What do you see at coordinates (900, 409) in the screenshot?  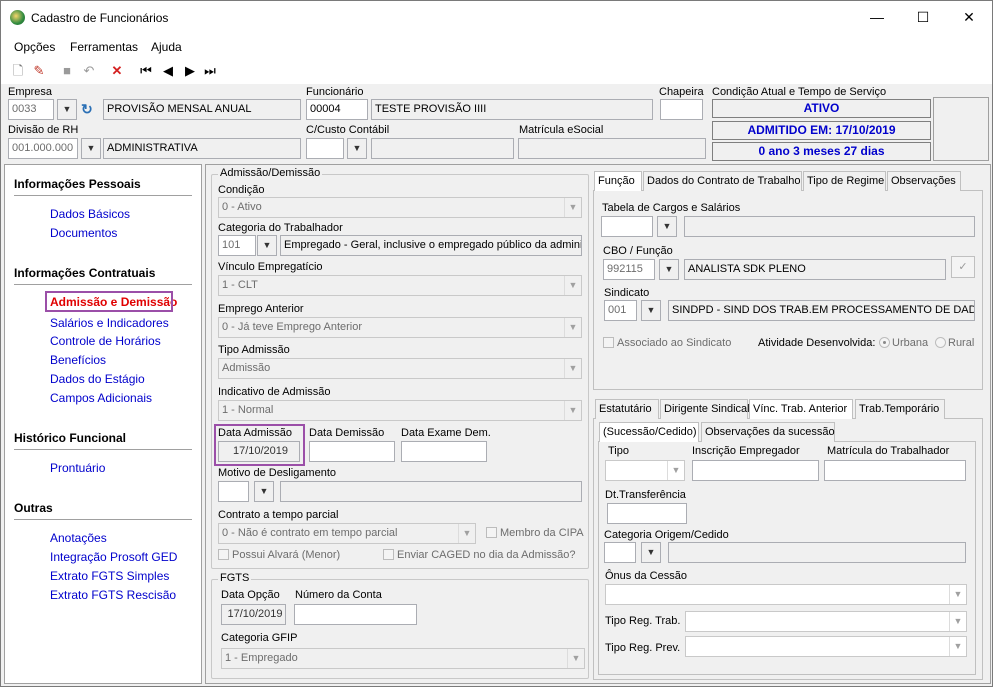 I see `tab-trab-temporario: Trab.Temporário` at bounding box center [900, 409].